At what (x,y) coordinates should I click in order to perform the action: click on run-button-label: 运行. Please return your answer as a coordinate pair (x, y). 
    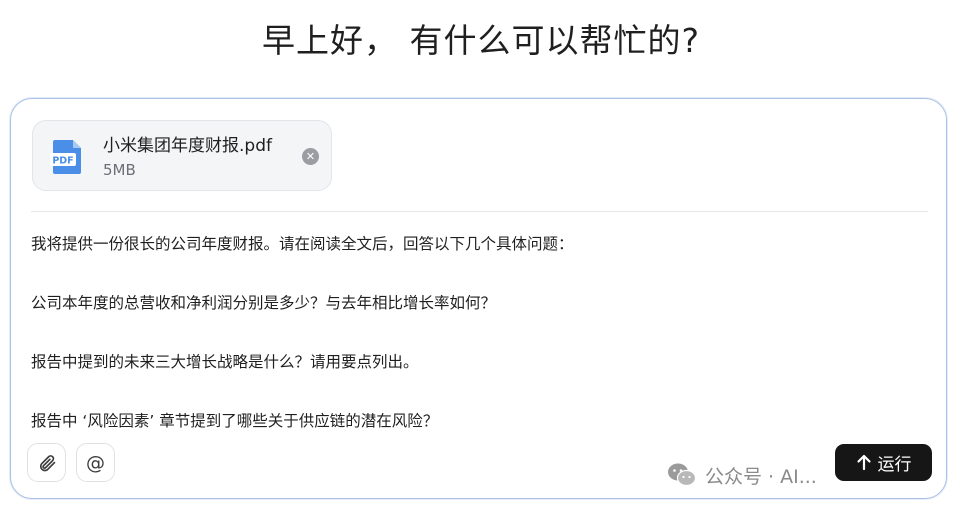
    Looking at the image, I should click on (894, 465).